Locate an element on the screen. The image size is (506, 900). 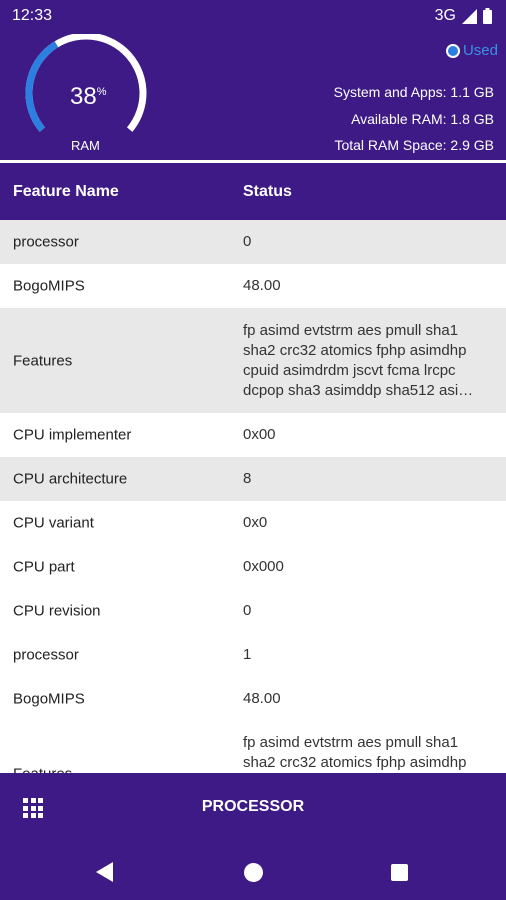
table-header: Feature Name Status is located at coordinates (253, 191).